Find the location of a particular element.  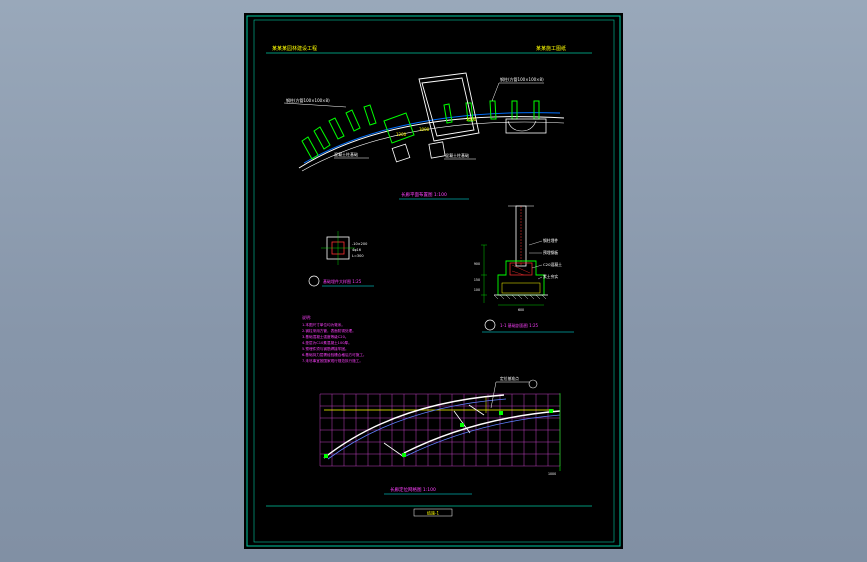

header-right-text: 某某施工图纸 is located at coordinates (551, 48).